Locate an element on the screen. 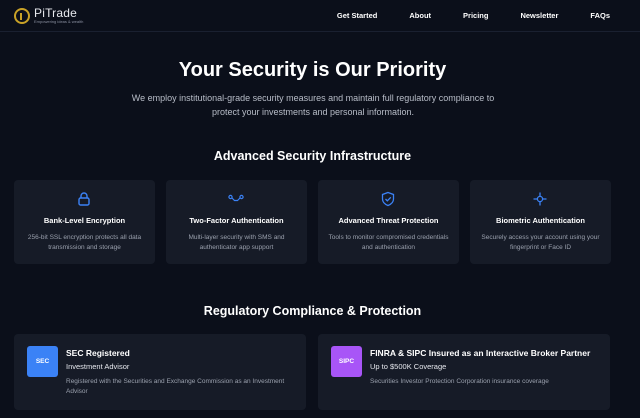  feature-title: Bank-Level Encryption is located at coordinates (84, 220).